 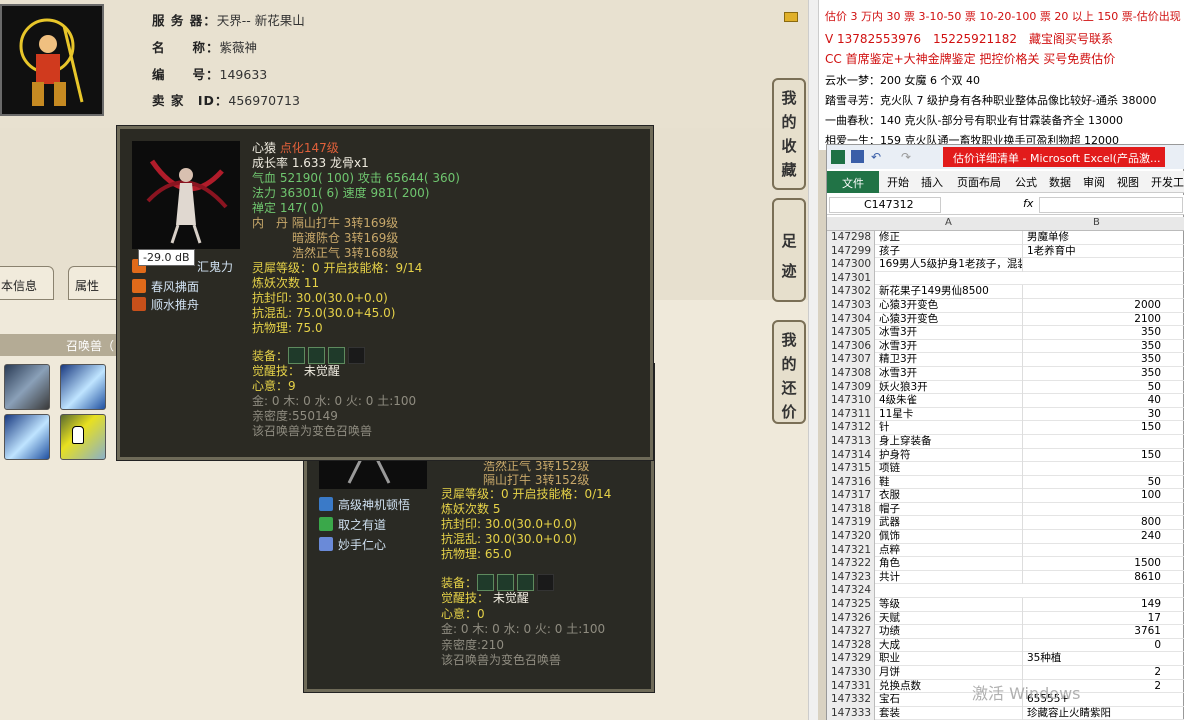 I want to click on row-number: 147322, so click(x=851, y=564).